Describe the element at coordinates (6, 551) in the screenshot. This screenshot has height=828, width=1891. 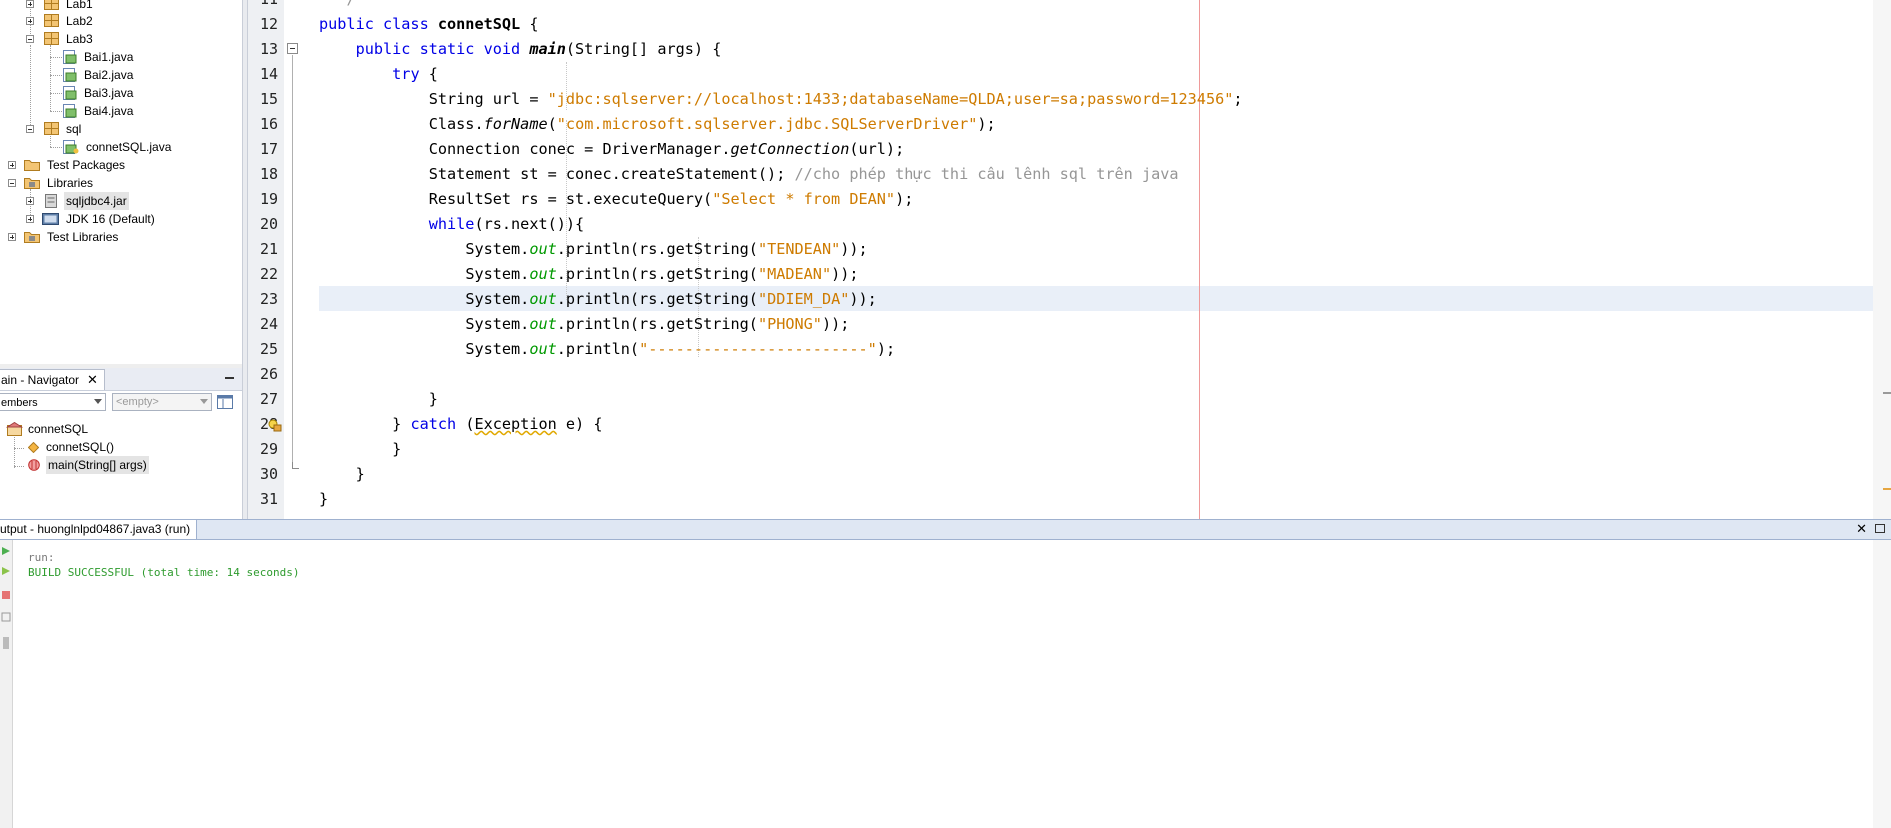
I see `rerun-icon` at that location.